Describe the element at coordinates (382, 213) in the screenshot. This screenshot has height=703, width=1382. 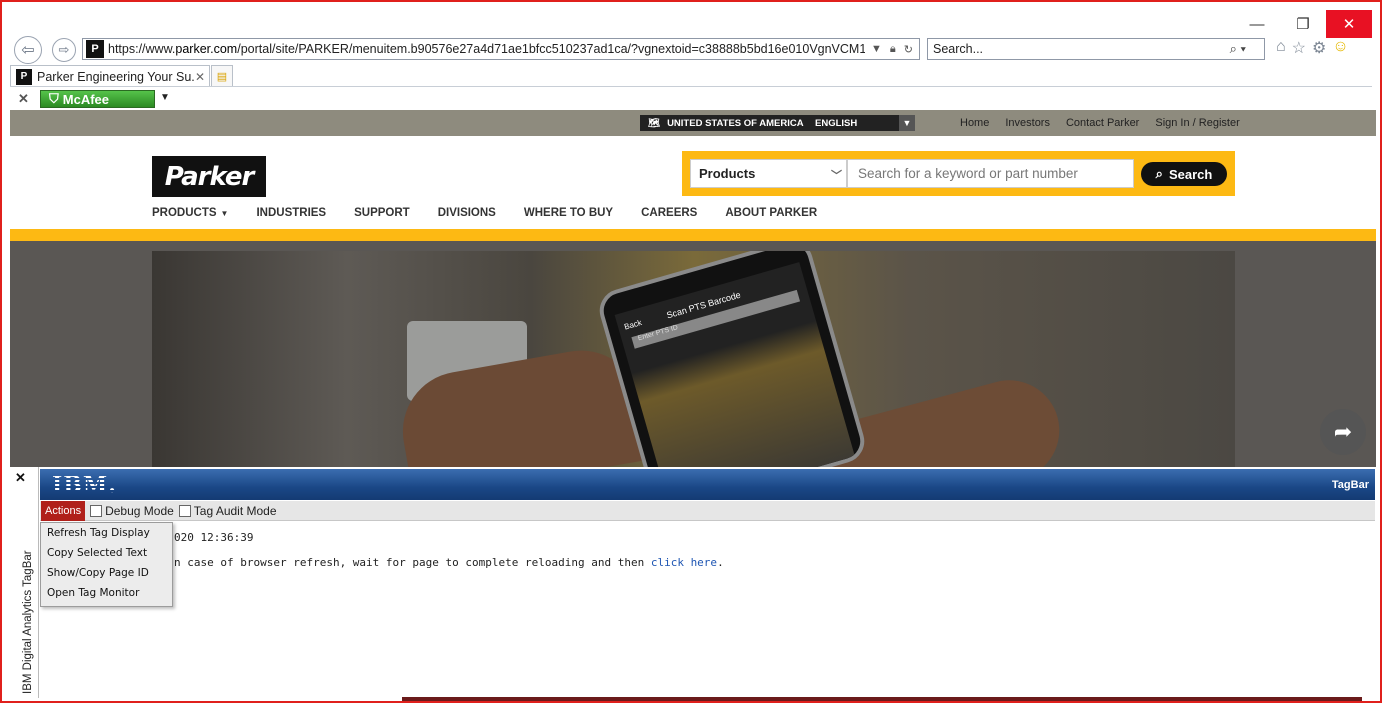
I see `nav-support: SUPPORT` at that location.